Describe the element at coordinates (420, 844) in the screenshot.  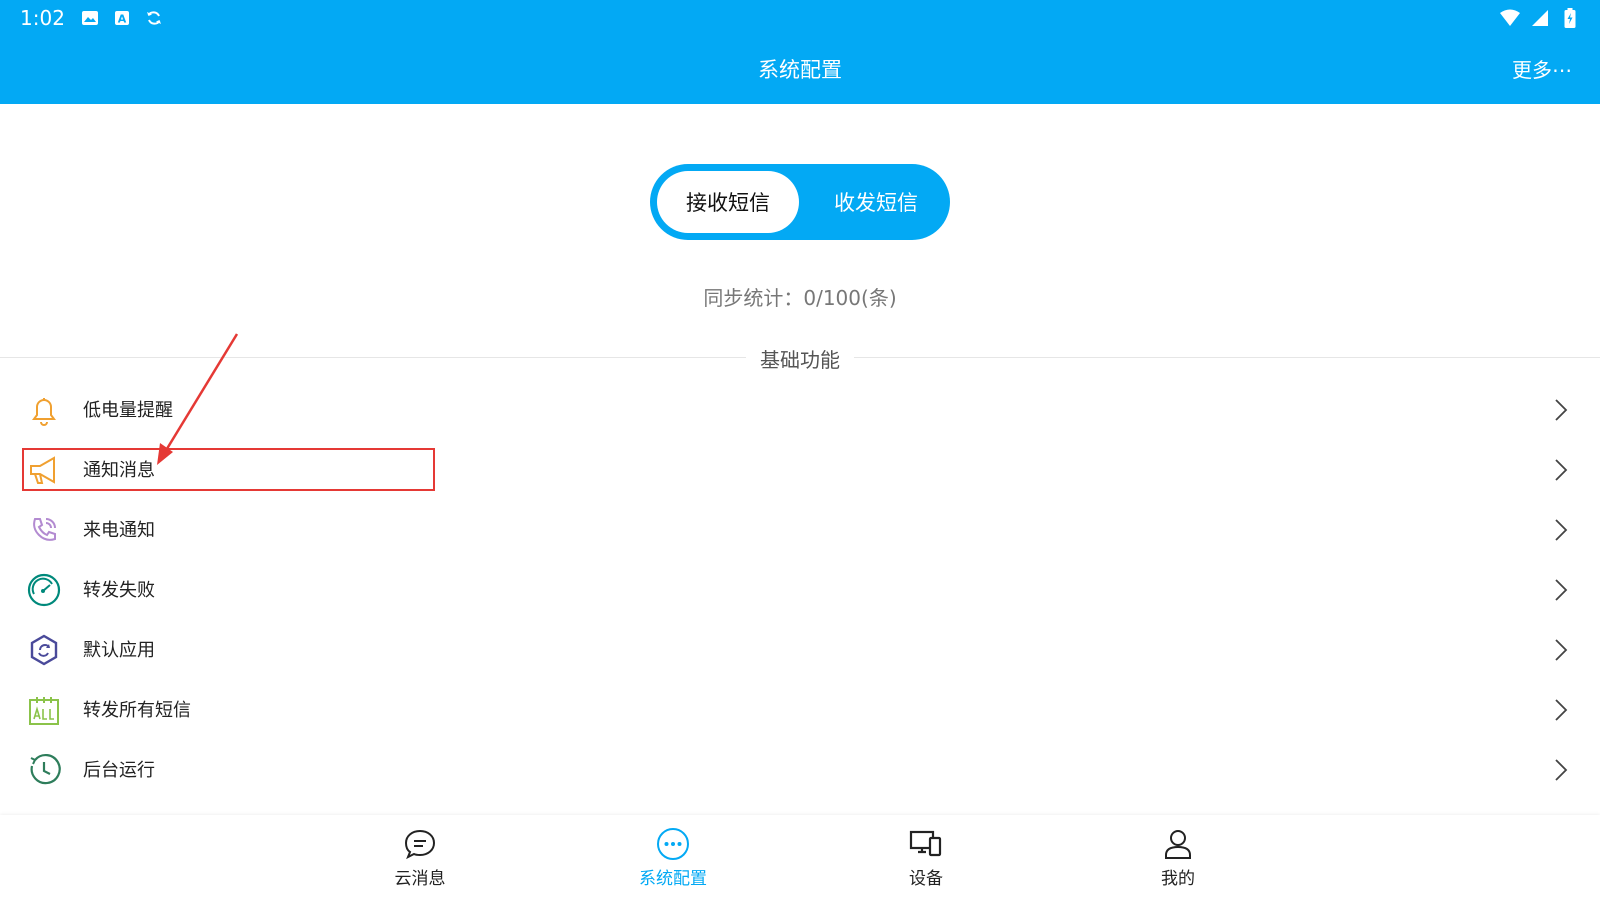
I see `chat-icon` at that location.